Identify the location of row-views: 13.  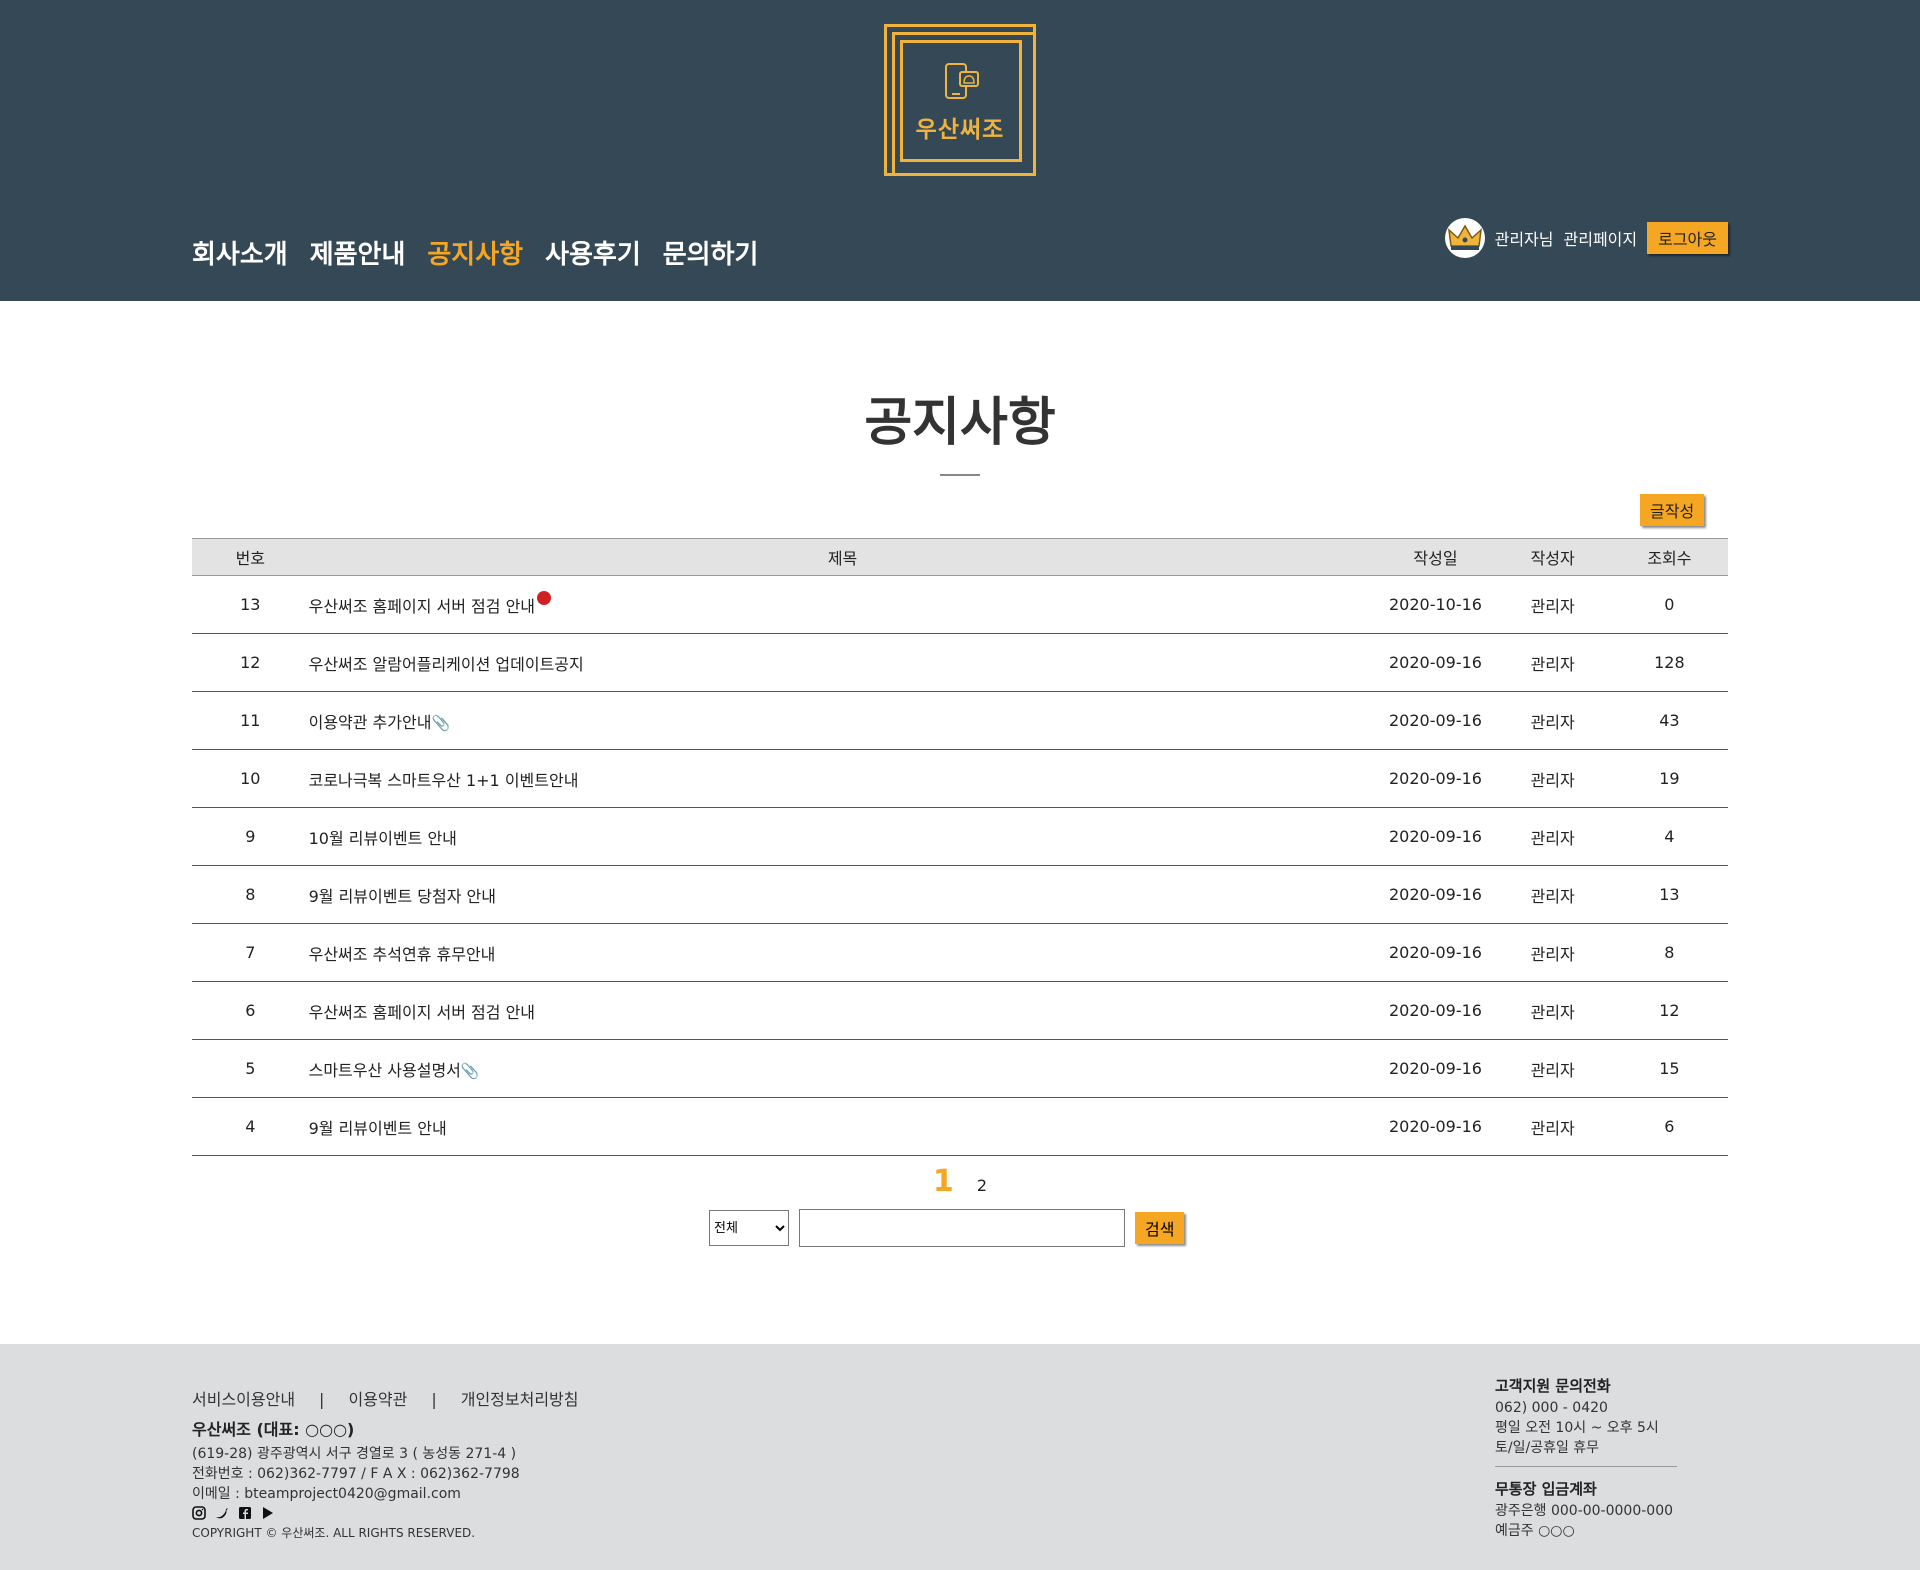
(1669, 894).